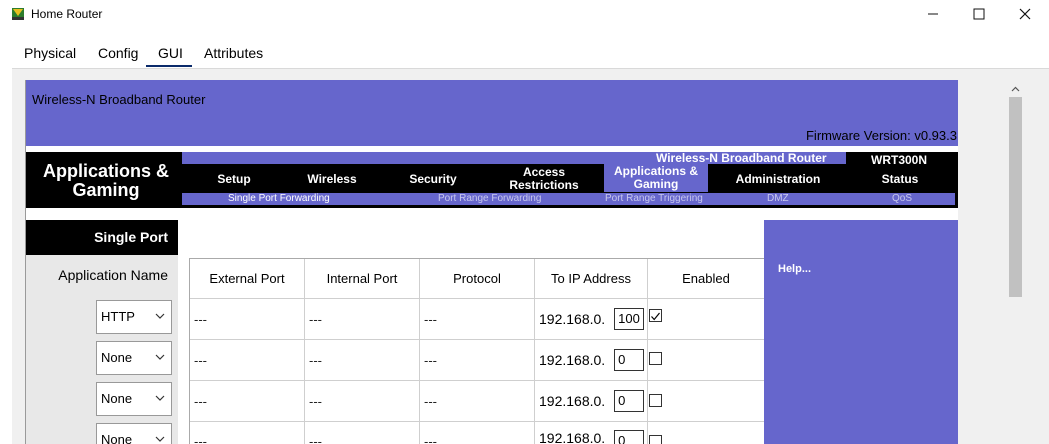 The height and width of the screenshot is (444, 1049). Describe the element at coordinates (118, 316) in the screenshot. I see `application-select-value: HTTP` at that location.